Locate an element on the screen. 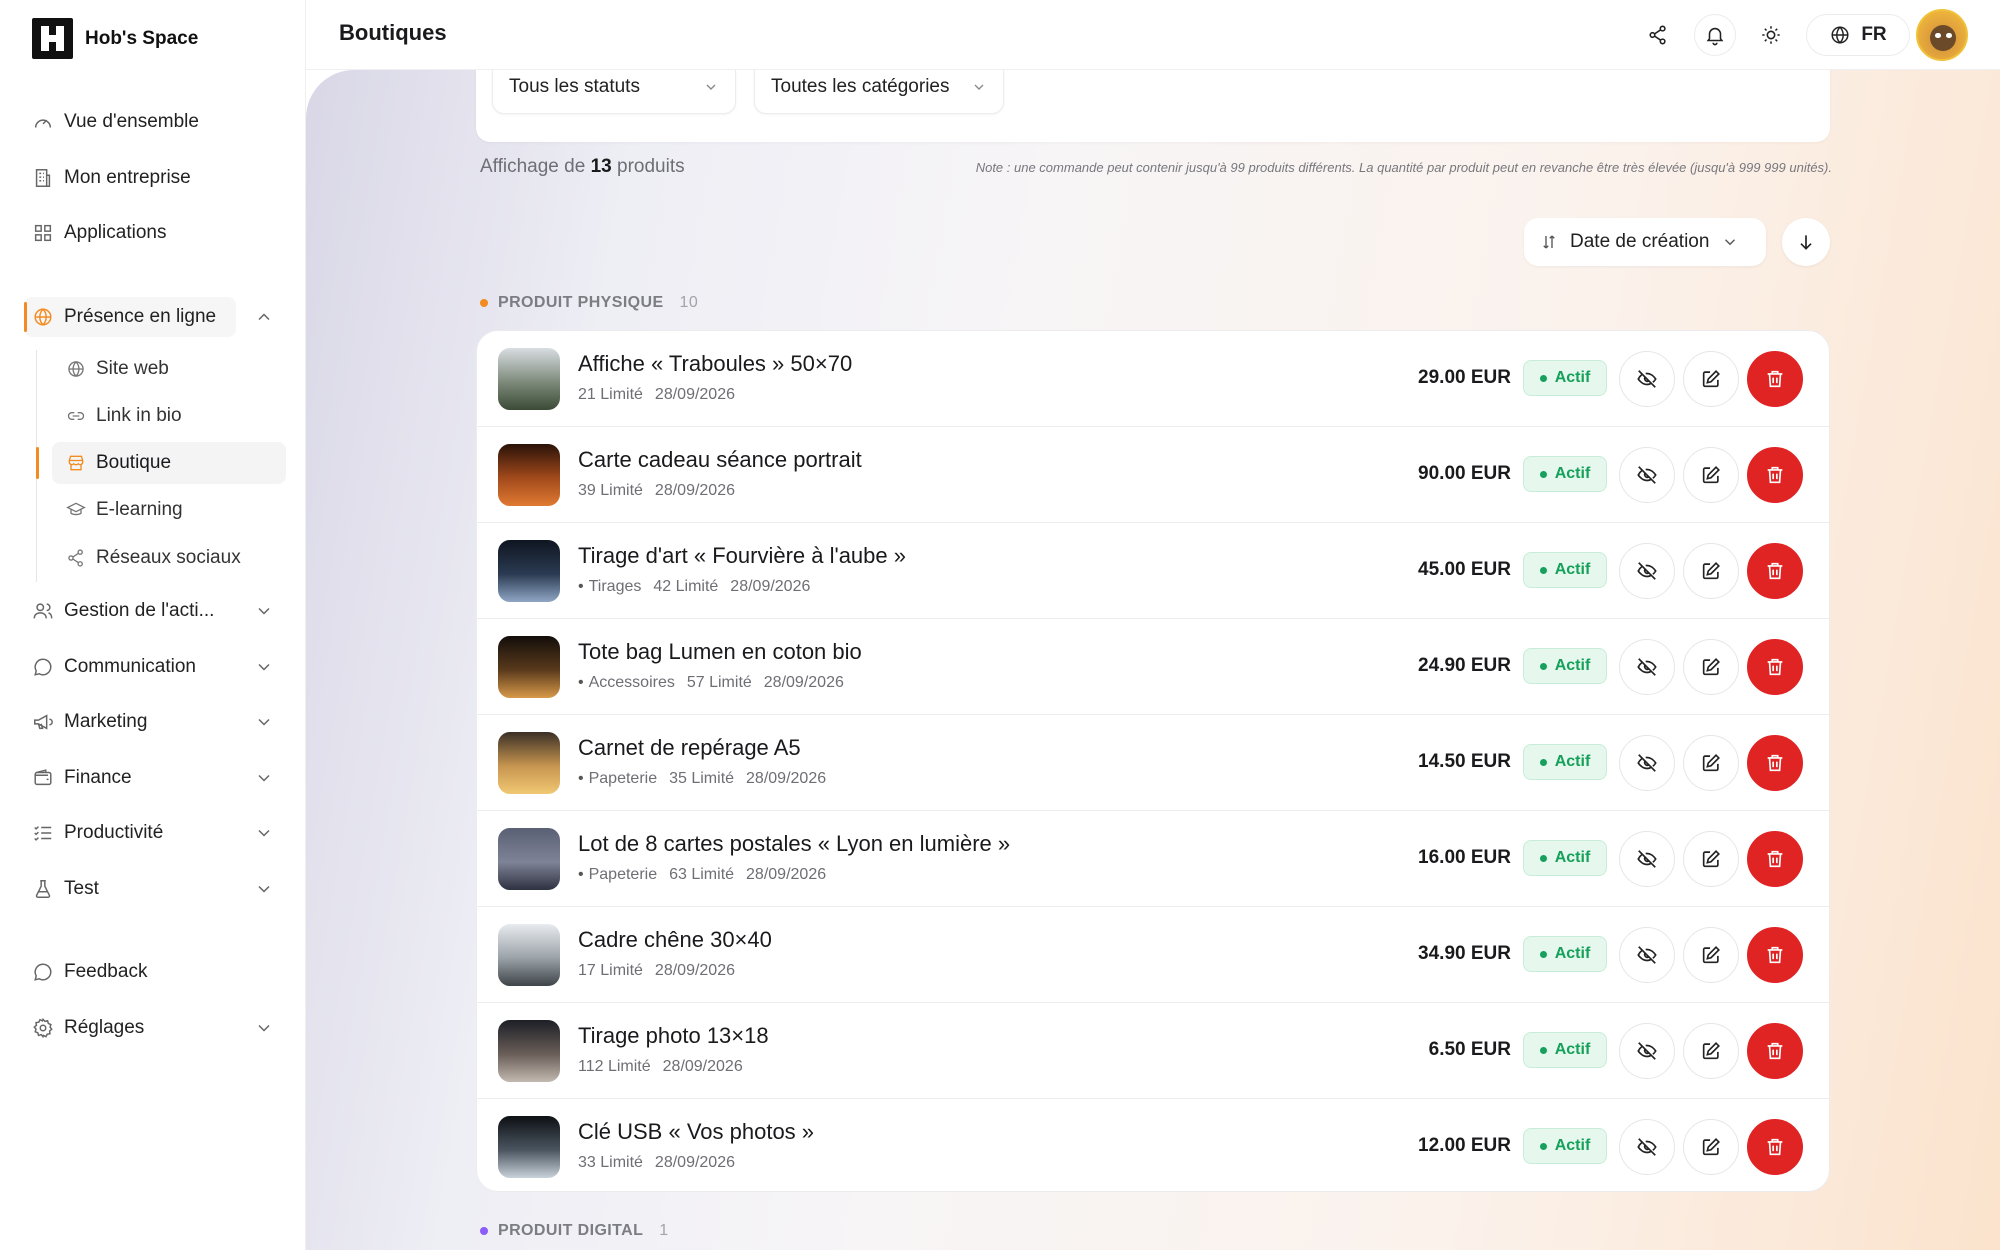  store-icon is located at coordinates (76, 463).